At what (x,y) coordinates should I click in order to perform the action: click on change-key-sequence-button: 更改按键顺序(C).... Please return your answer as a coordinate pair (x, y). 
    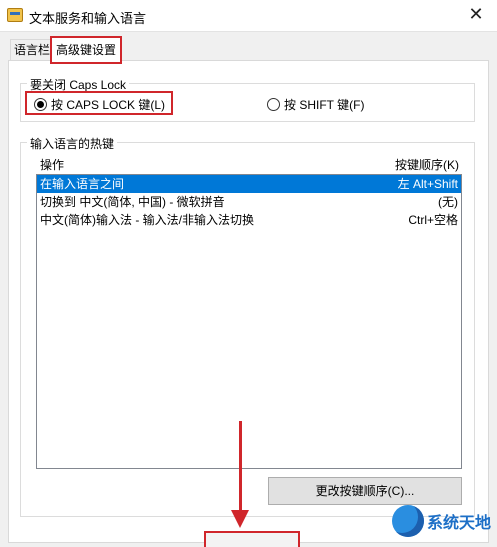
    Looking at the image, I should click on (365, 491).